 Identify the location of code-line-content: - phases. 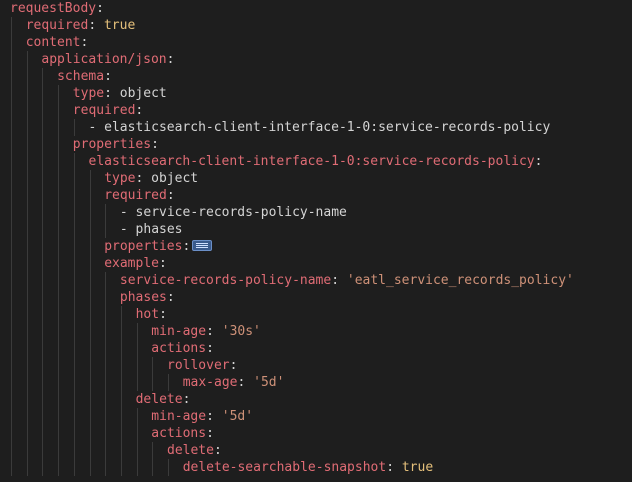
(151, 229).